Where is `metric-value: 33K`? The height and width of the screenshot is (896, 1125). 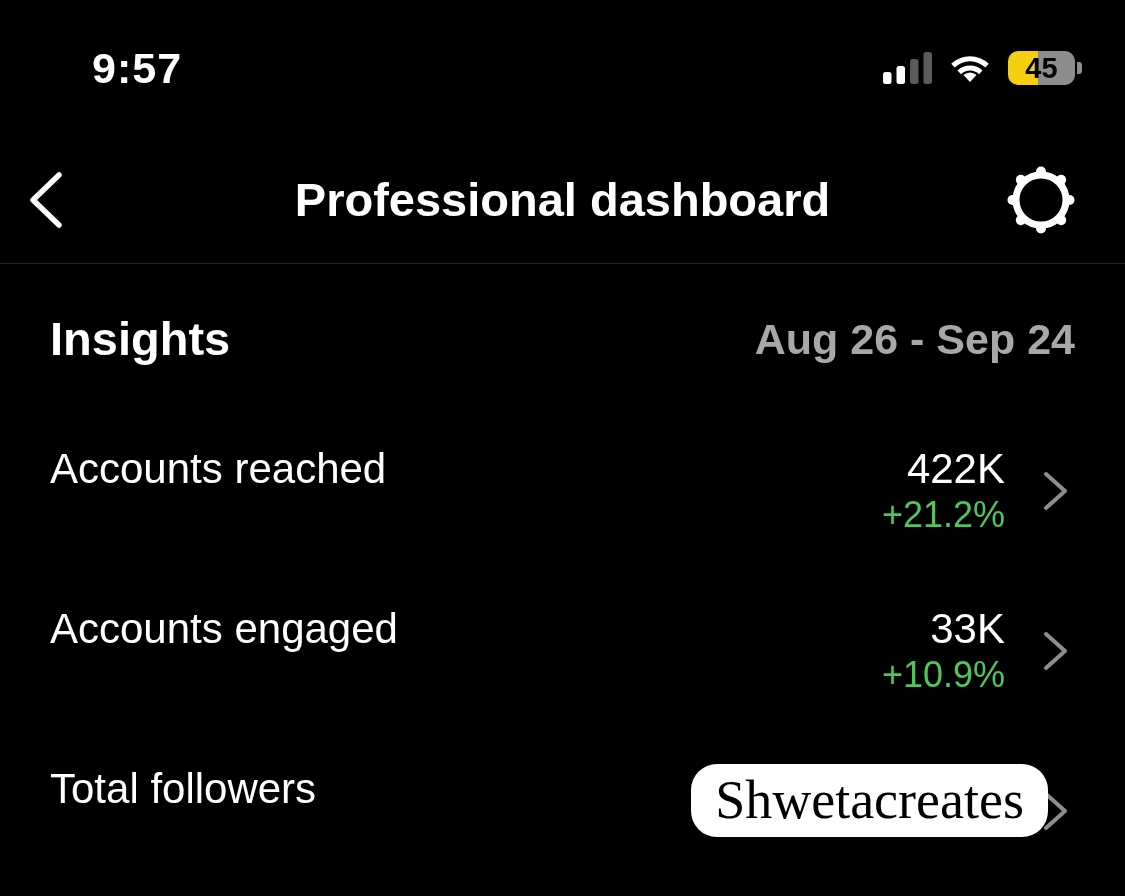
metric-value: 33K is located at coordinates (967, 629).